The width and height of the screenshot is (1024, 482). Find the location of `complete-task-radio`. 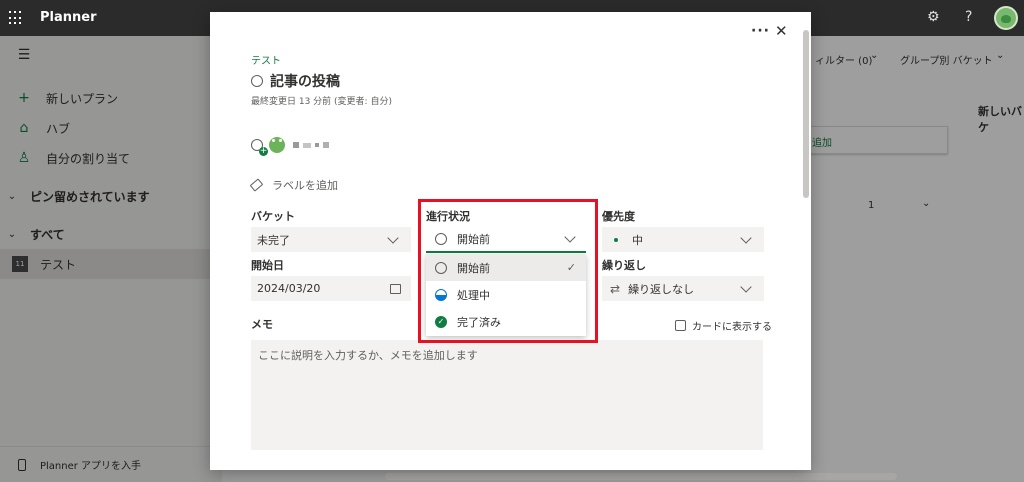

complete-task-radio is located at coordinates (257, 81).